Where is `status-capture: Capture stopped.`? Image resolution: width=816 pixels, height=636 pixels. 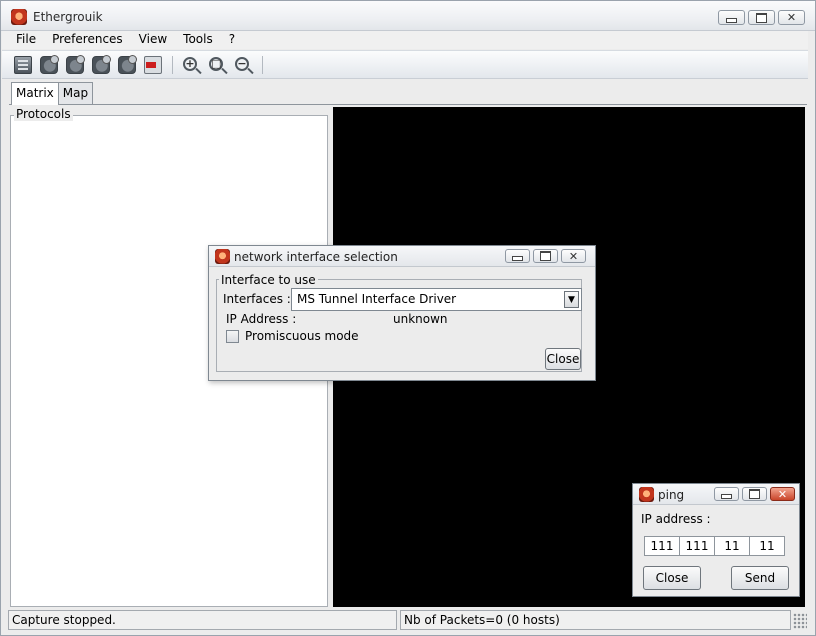 status-capture: Capture stopped. is located at coordinates (202, 620).